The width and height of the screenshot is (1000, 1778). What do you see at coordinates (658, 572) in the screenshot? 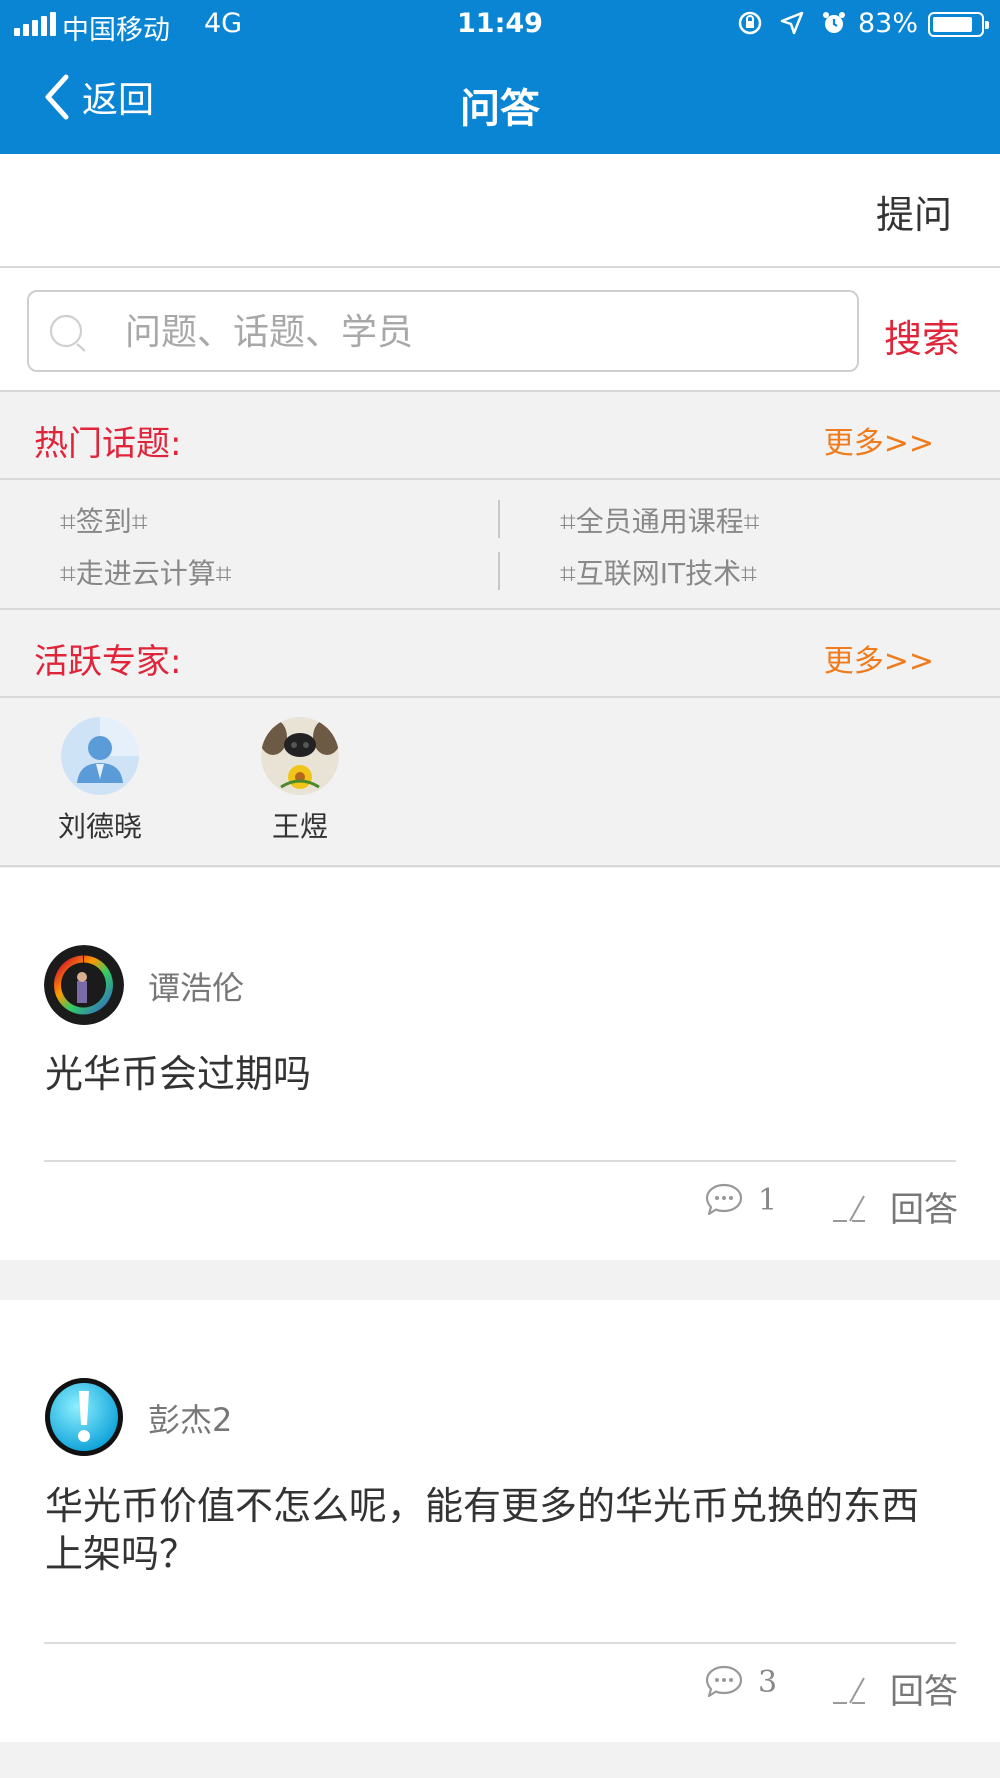
I see `topic-item: ⌗互联网IT技术⌗` at bounding box center [658, 572].